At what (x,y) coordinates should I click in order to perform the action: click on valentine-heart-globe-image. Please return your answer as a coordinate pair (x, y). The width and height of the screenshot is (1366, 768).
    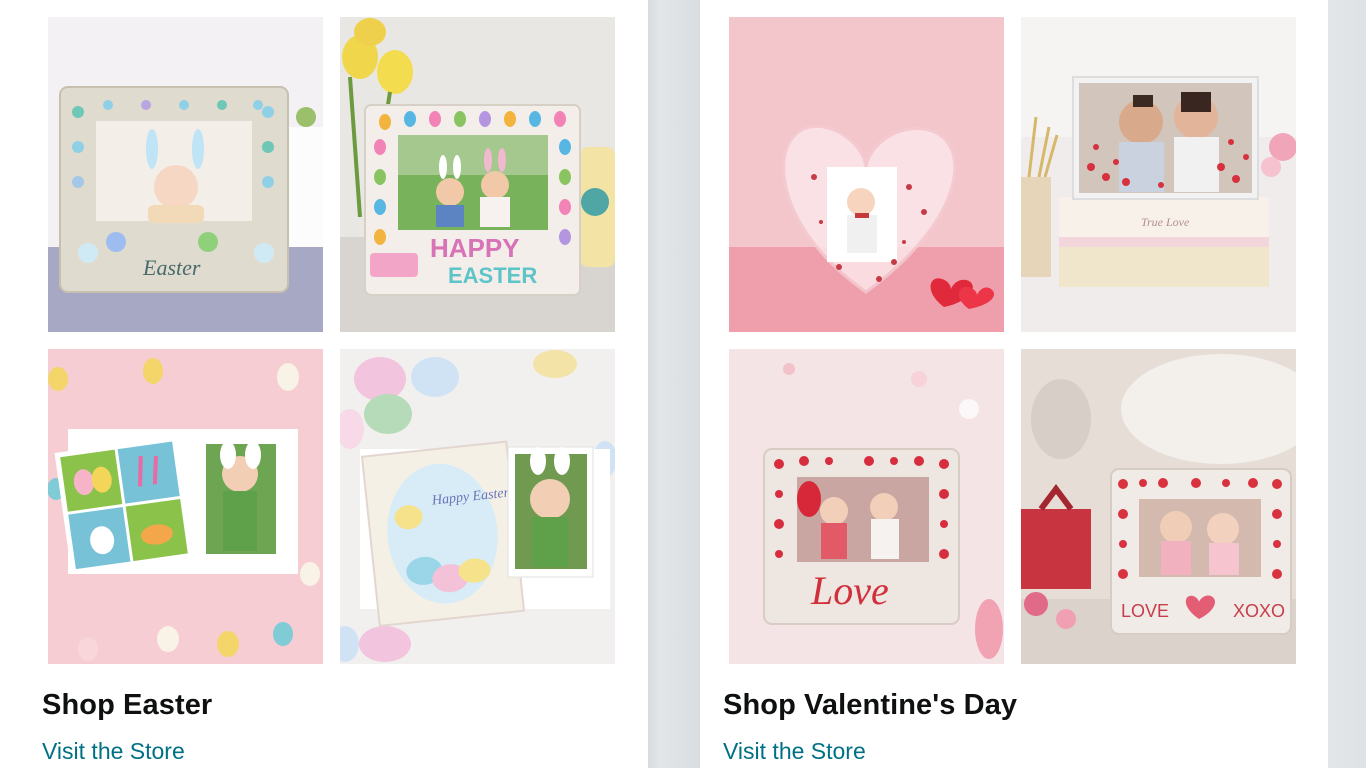
    Looking at the image, I should click on (866, 174).